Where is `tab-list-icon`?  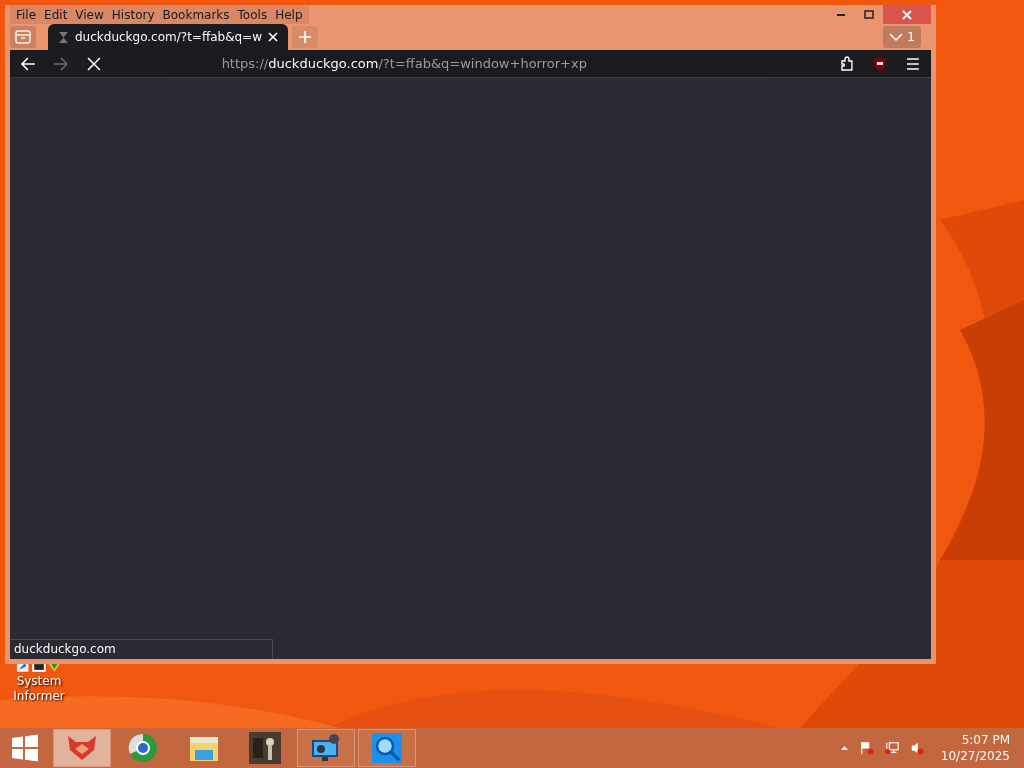
tab-list-icon is located at coordinates (23, 37).